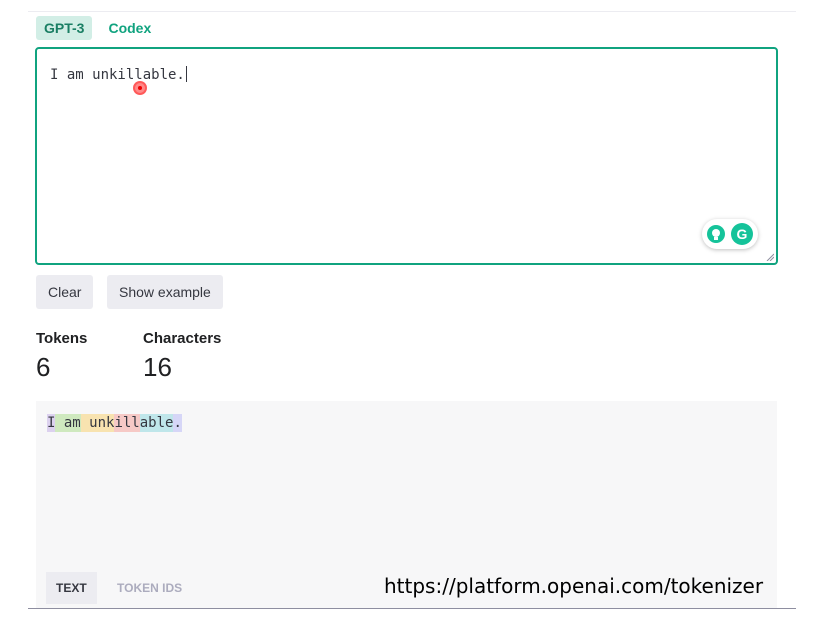  I want to click on token: ill, so click(127, 423).